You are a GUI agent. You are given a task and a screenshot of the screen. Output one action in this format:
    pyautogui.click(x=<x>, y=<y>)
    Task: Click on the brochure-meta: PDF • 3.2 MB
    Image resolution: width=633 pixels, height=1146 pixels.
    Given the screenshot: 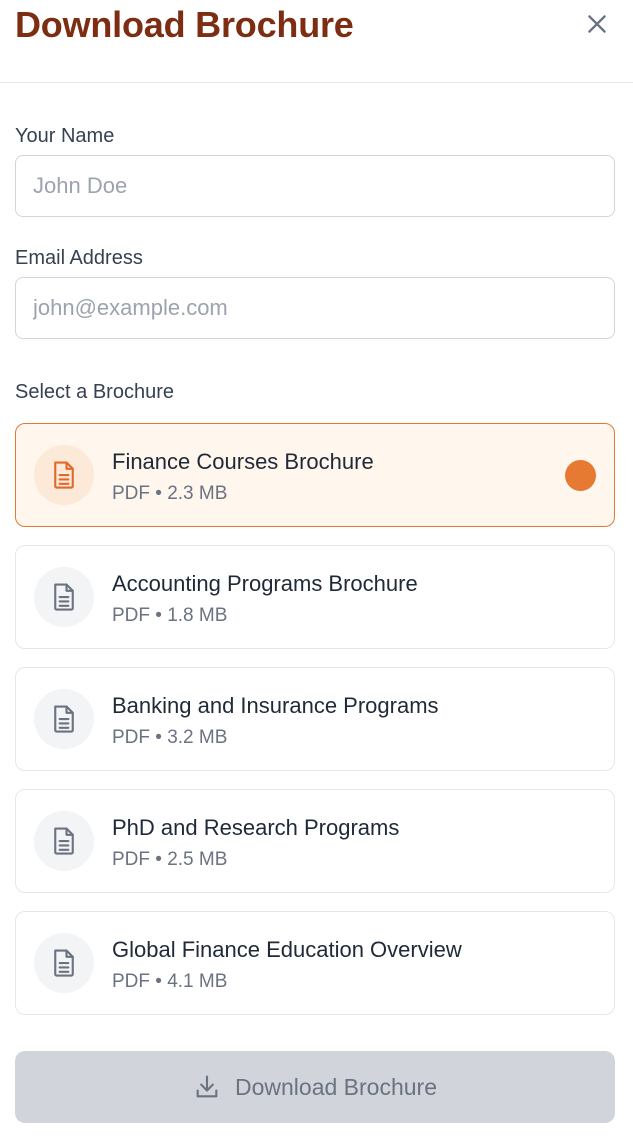 What is the action you would take?
    pyautogui.click(x=170, y=737)
    